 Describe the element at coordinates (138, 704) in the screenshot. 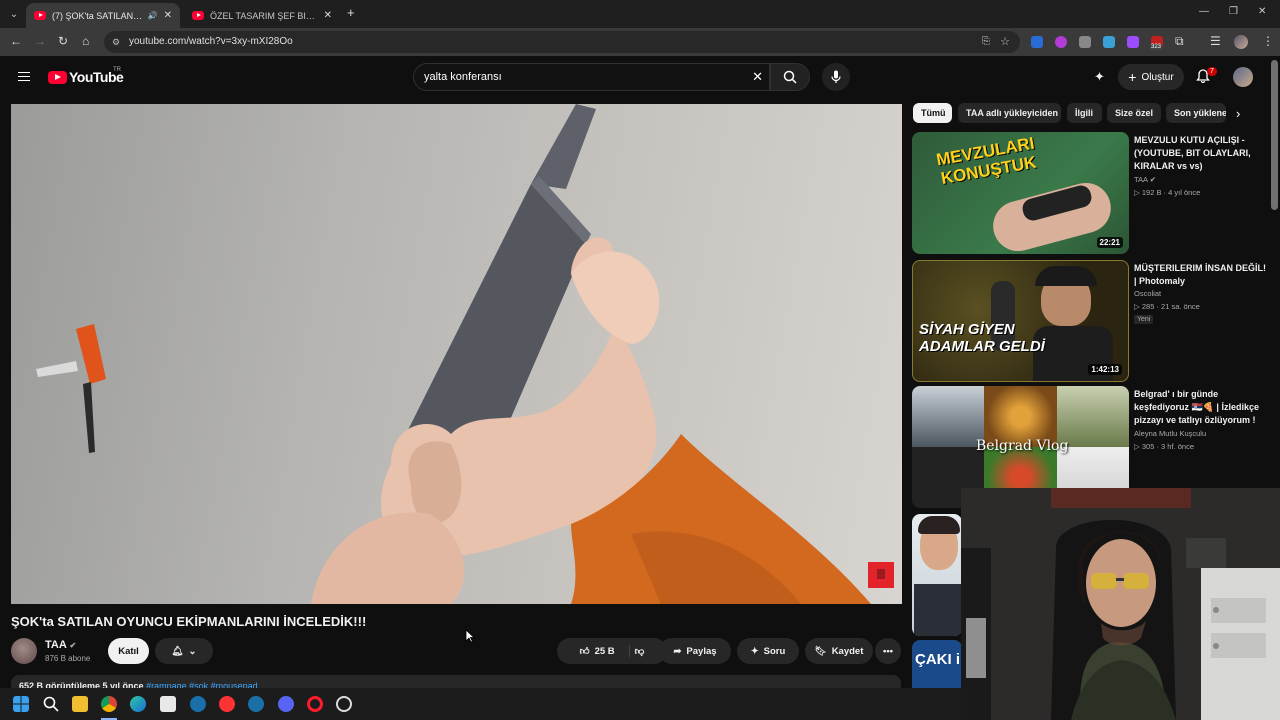

I see `edge-icon` at that location.